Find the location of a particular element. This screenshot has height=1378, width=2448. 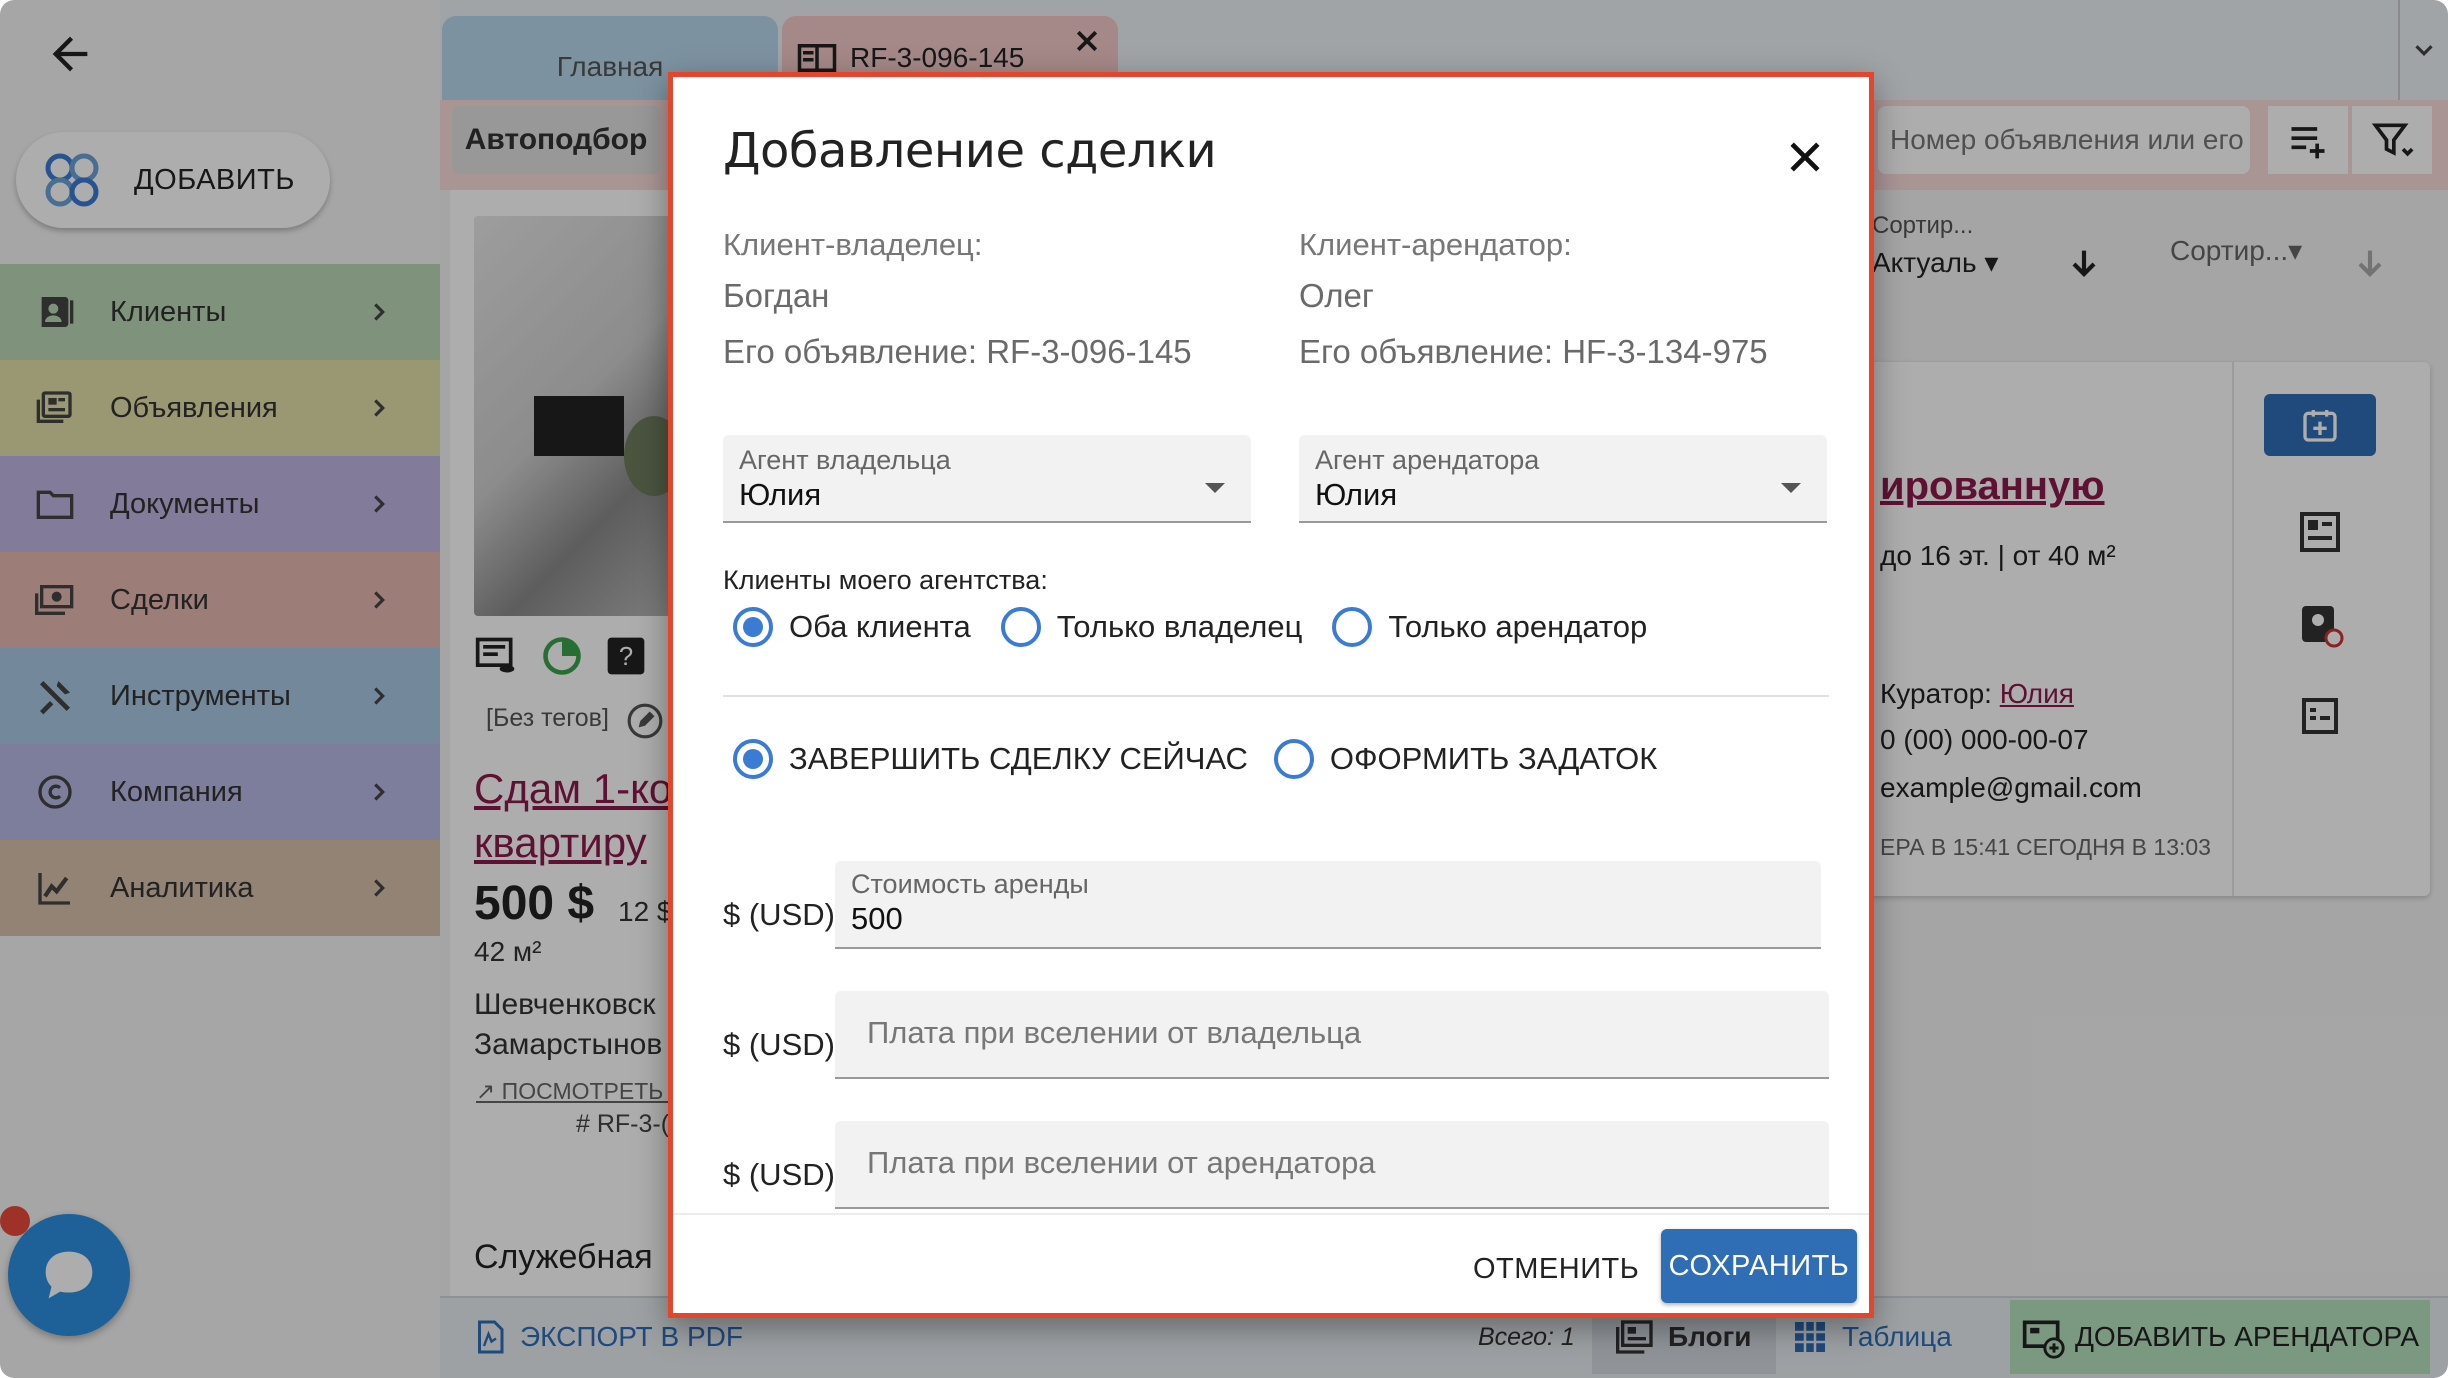

owner-client-label: Клиент-владелец: is located at coordinates (853, 244).